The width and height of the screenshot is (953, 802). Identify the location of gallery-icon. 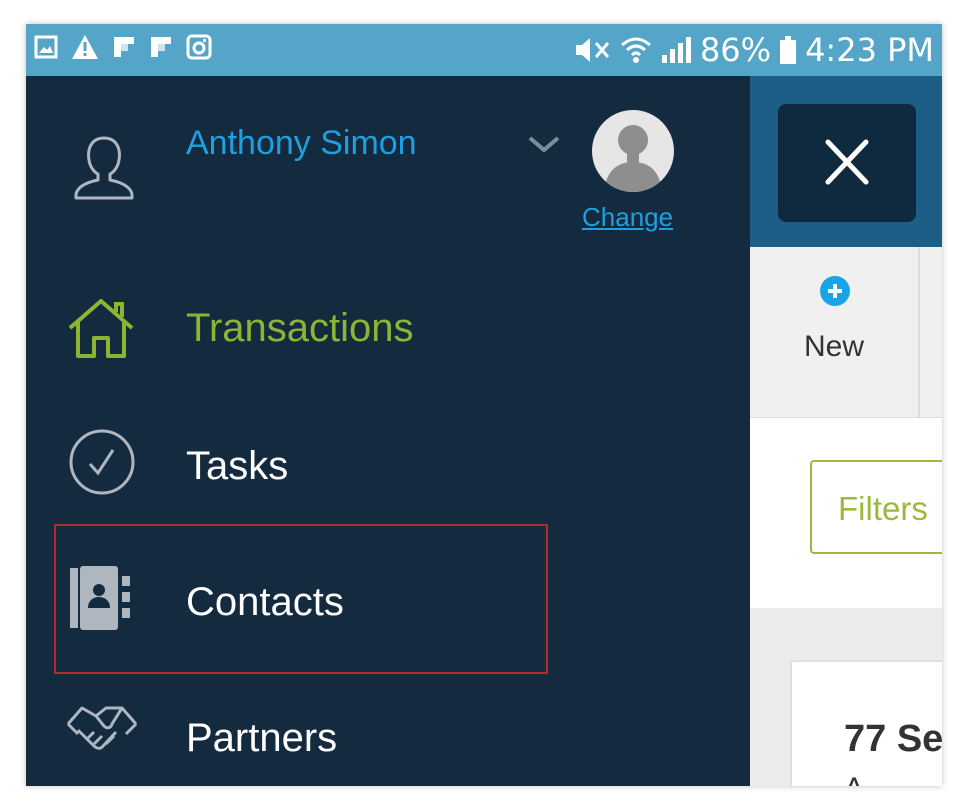
(46, 47).